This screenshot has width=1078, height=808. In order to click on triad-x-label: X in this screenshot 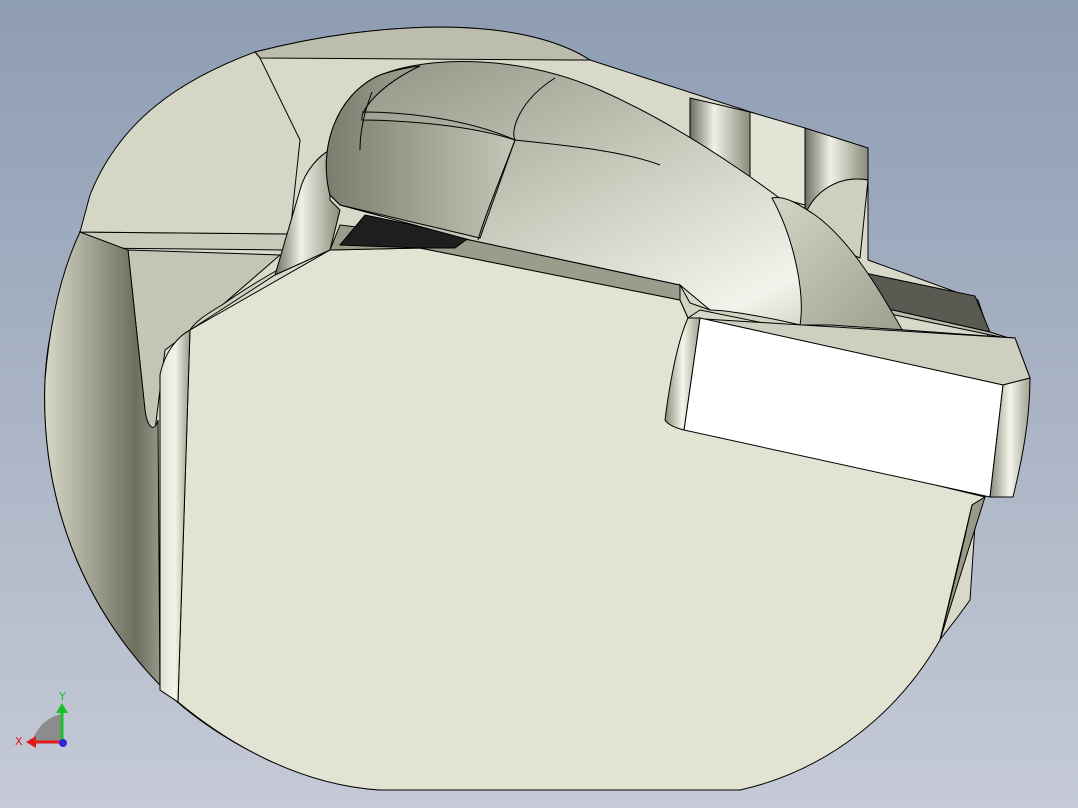, I will do `click(19, 741)`.